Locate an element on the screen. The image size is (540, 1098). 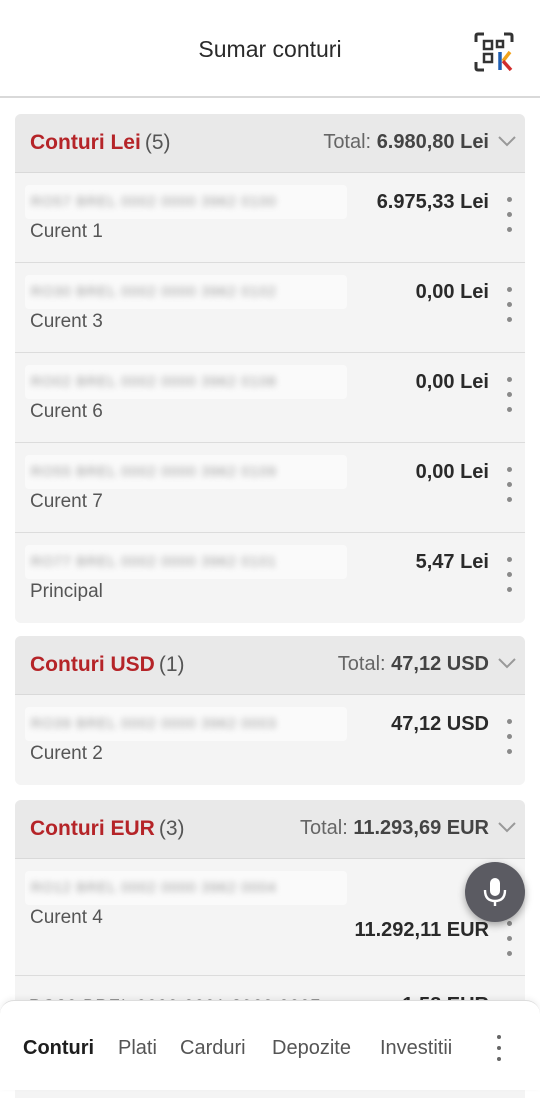
account-iban: RO77 BREL 0002 0000 3962 0101 is located at coordinates (186, 562).